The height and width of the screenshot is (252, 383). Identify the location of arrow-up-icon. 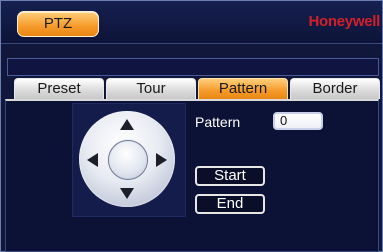
(127, 124).